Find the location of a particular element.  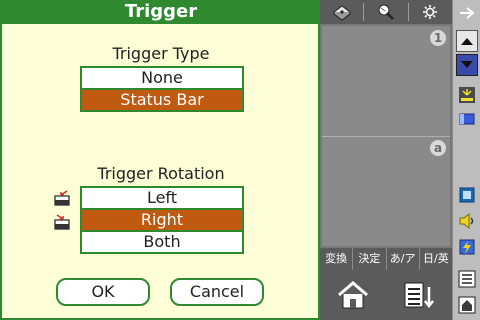

arrow-right-icon is located at coordinates (467, 13).